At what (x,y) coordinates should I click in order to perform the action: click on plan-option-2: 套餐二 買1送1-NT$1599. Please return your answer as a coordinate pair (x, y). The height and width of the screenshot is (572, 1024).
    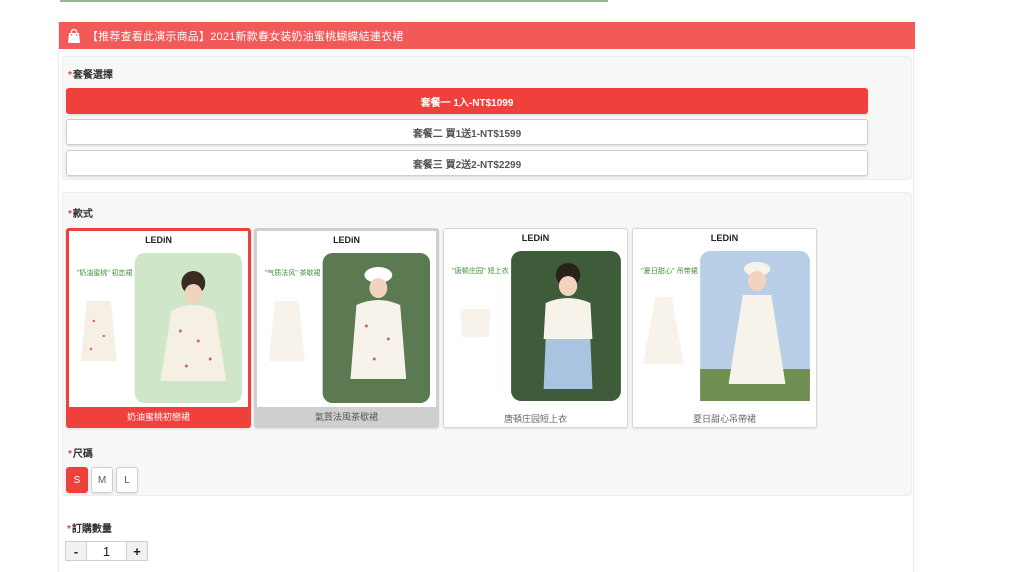
    Looking at the image, I should click on (467, 132).